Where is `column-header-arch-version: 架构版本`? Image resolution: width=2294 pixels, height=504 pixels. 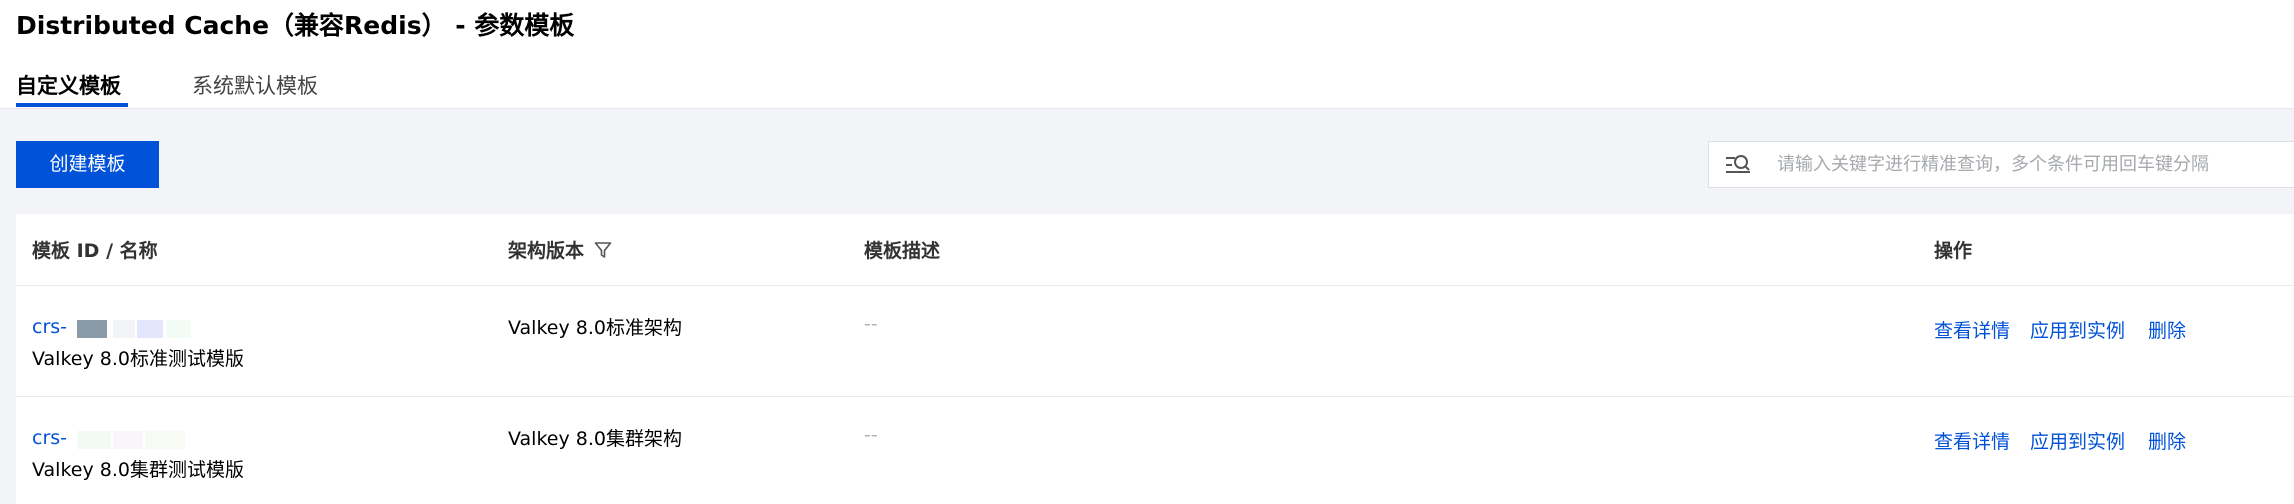 column-header-arch-version: 架构版本 is located at coordinates (546, 251).